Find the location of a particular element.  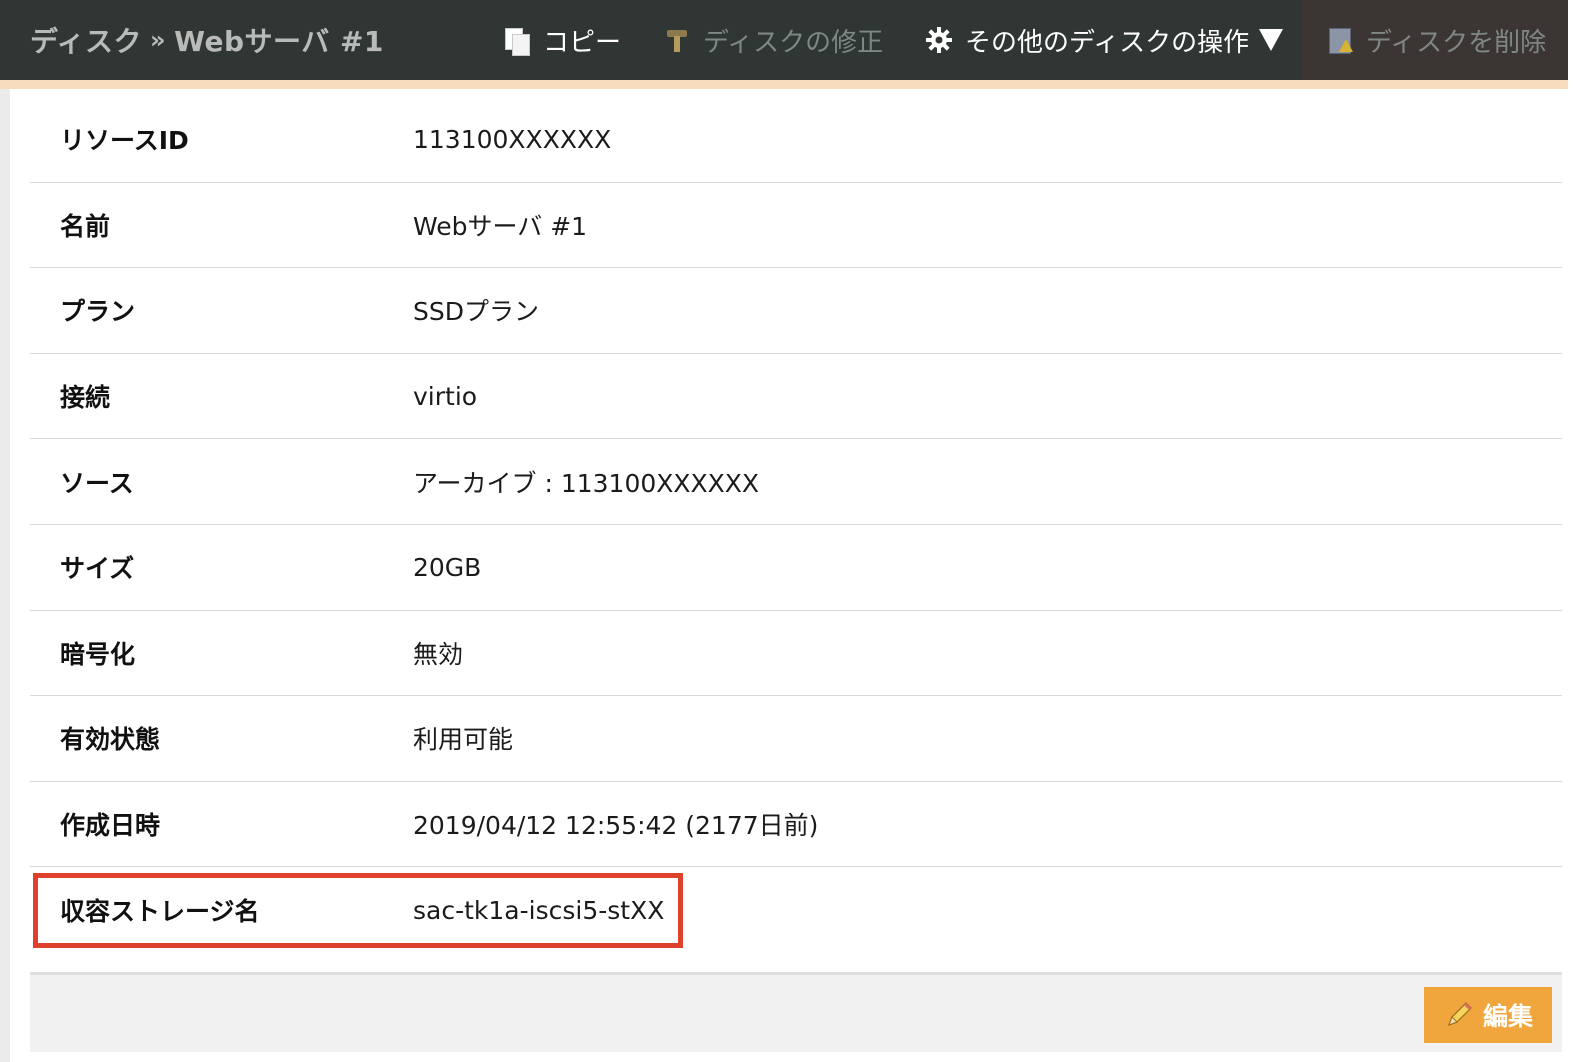

detail-label: ソース is located at coordinates (97, 483).